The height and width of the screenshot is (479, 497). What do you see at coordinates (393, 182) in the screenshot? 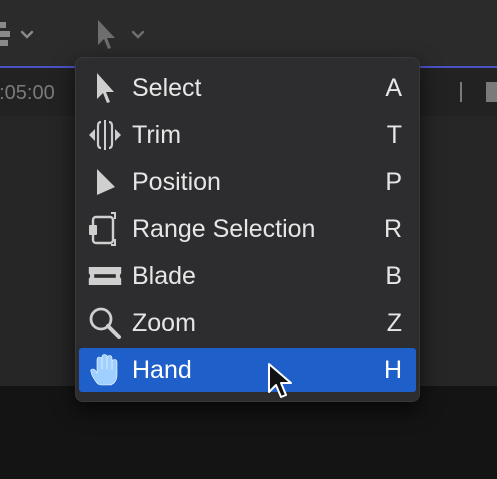
I see `shortcut-key: P` at bounding box center [393, 182].